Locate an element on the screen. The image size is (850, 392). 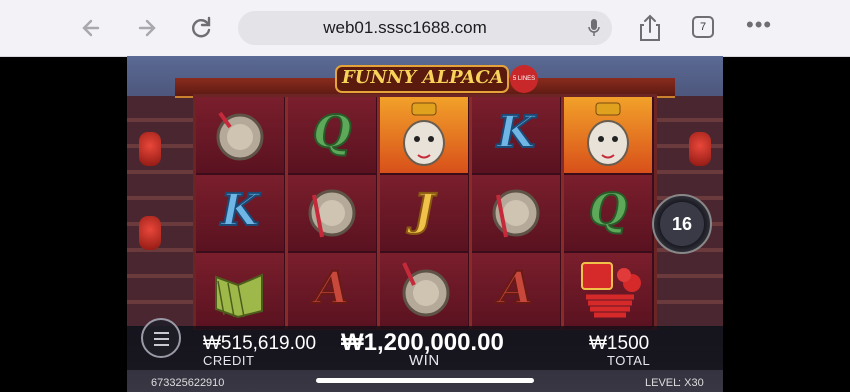
forward-icon is located at coordinates (146, 28).